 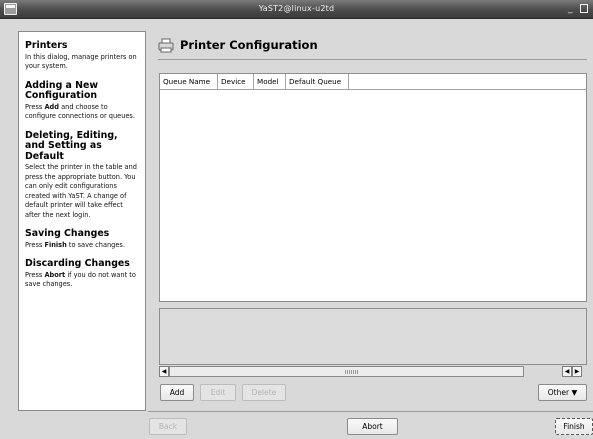 What do you see at coordinates (95, 244) in the screenshot?
I see `help-text: to save changes.` at bounding box center [95, 244].